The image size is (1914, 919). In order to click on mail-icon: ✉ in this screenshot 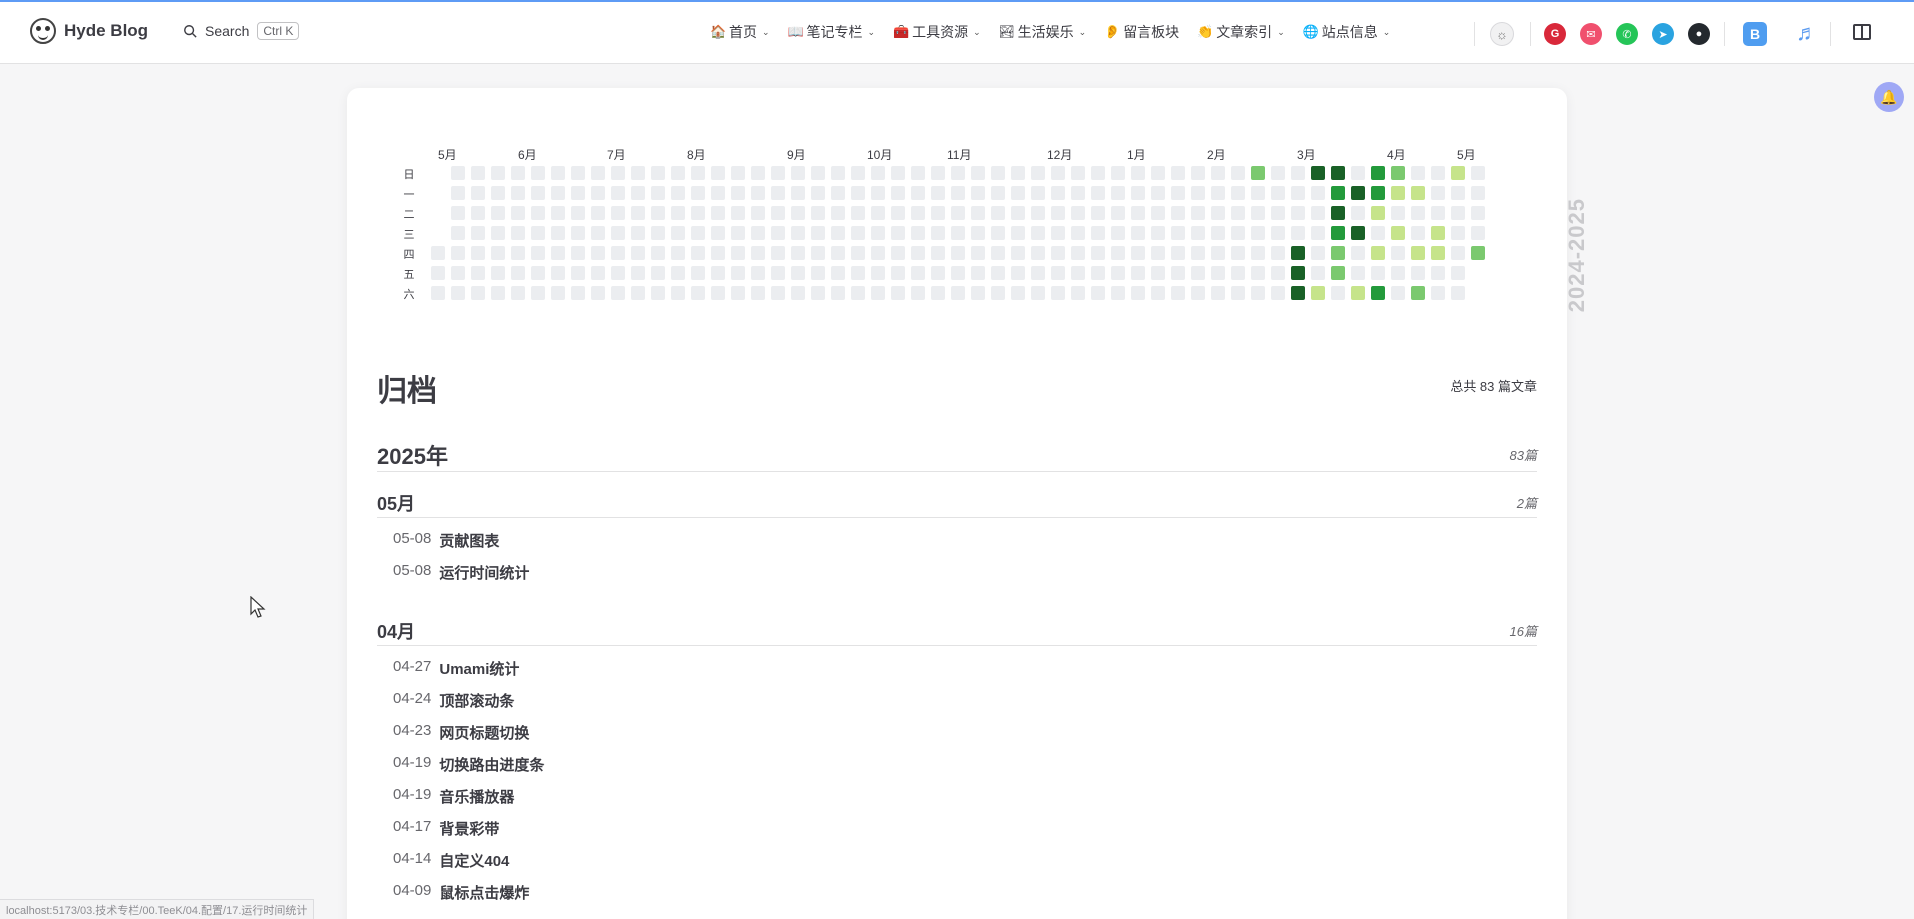, I will do `click(1591, 34)`.